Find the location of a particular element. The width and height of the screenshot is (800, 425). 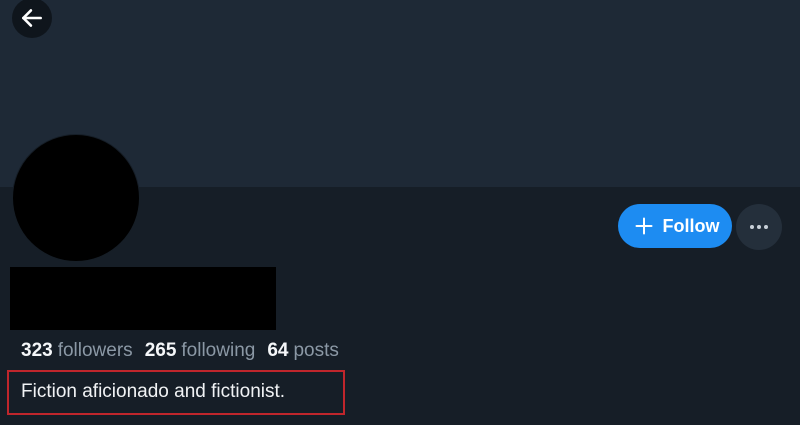

display-name-redacted is located at coordinates (143, 298).